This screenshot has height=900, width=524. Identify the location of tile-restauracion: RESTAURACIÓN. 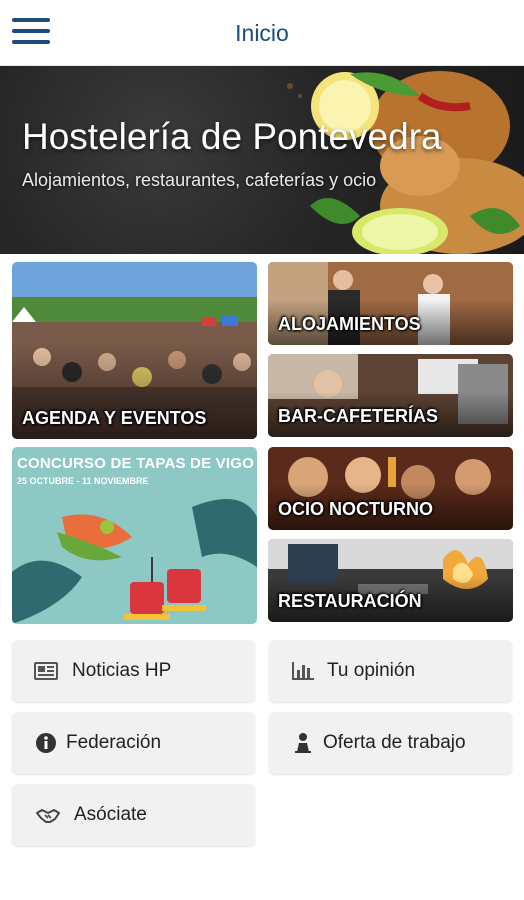
(390, 580).